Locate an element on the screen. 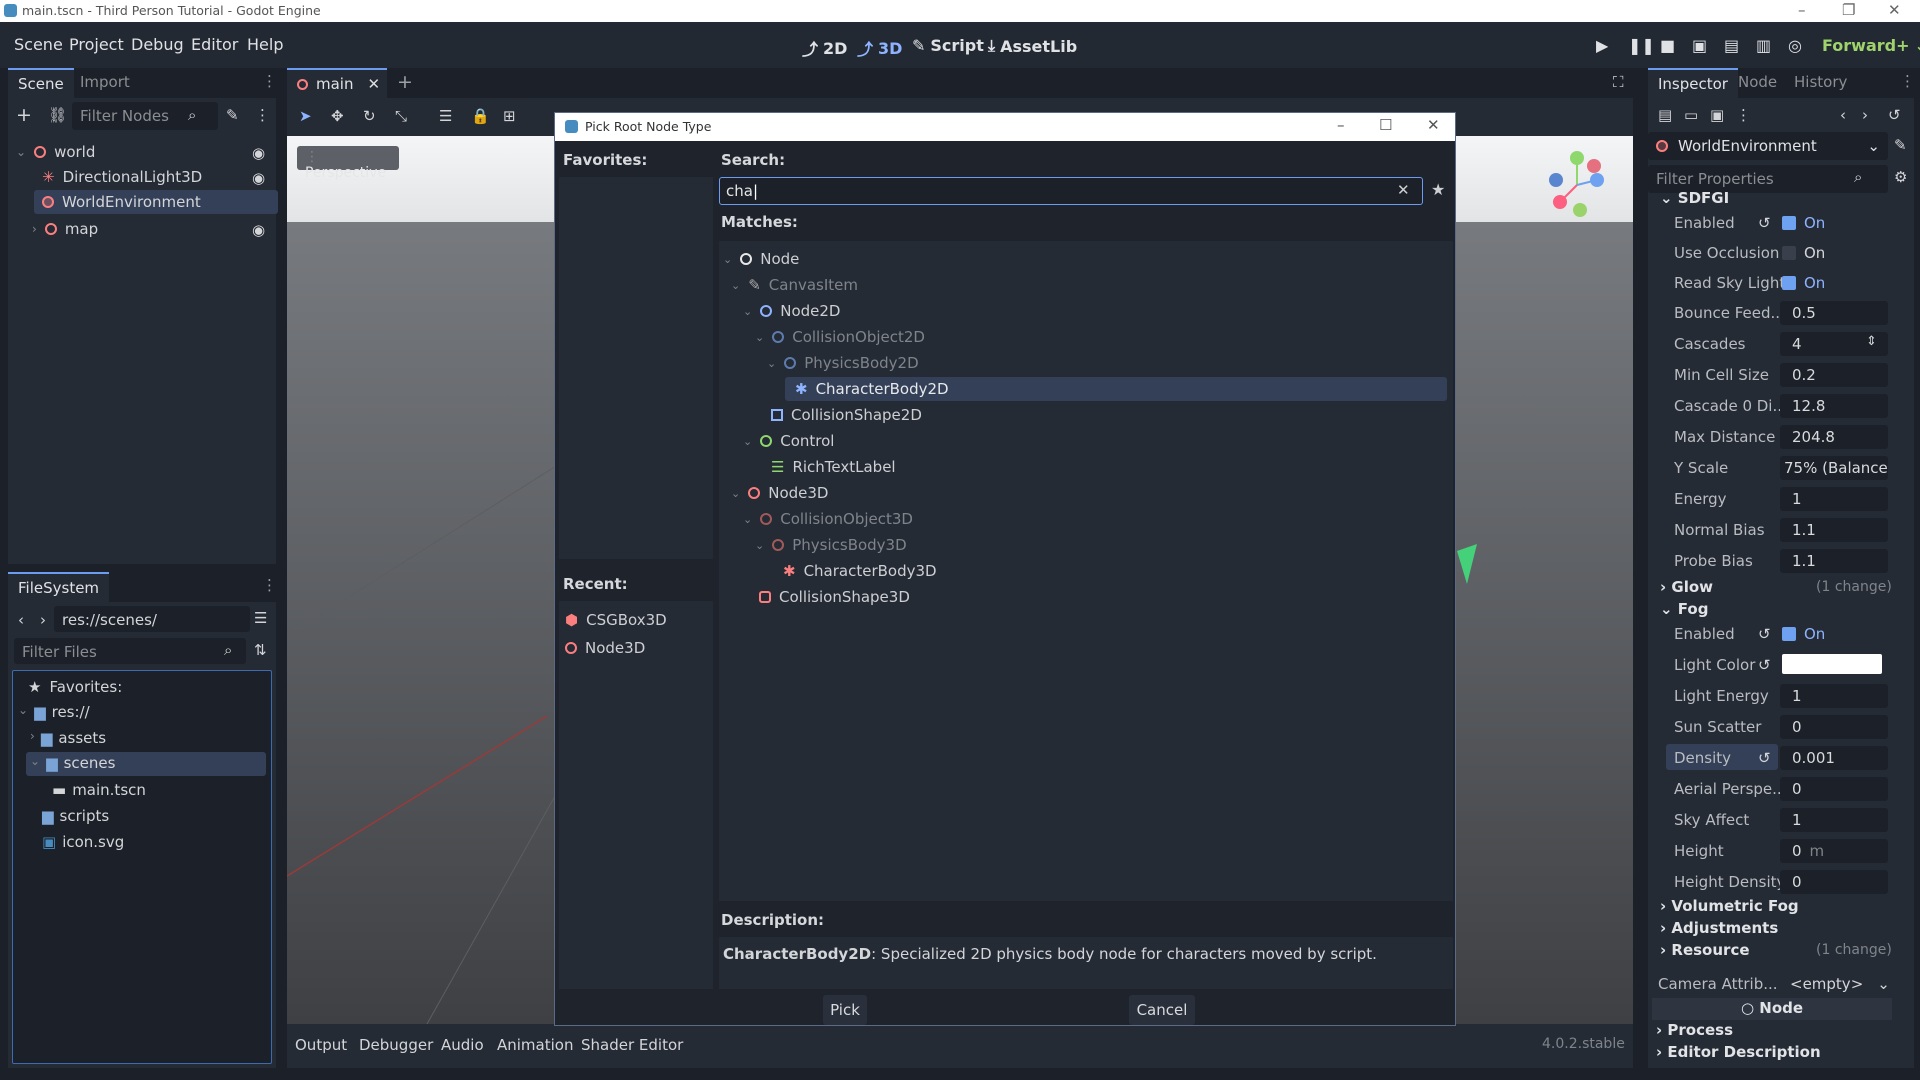 Image resolution: width=1920 pixels, height=1080 pixels. tree-collisionobject2d: ⌄ CollisionObject2D is located at coordinates (840, 337).